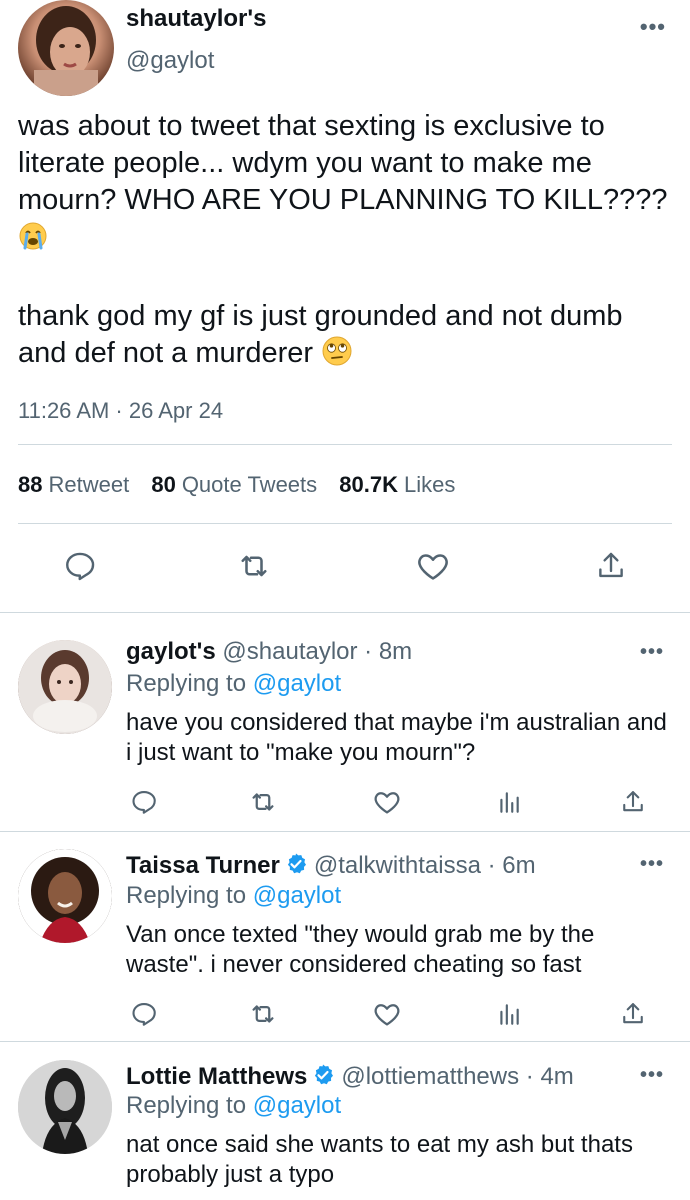  I want to click on reply-handle: @shautaylor, so click(289, 651).